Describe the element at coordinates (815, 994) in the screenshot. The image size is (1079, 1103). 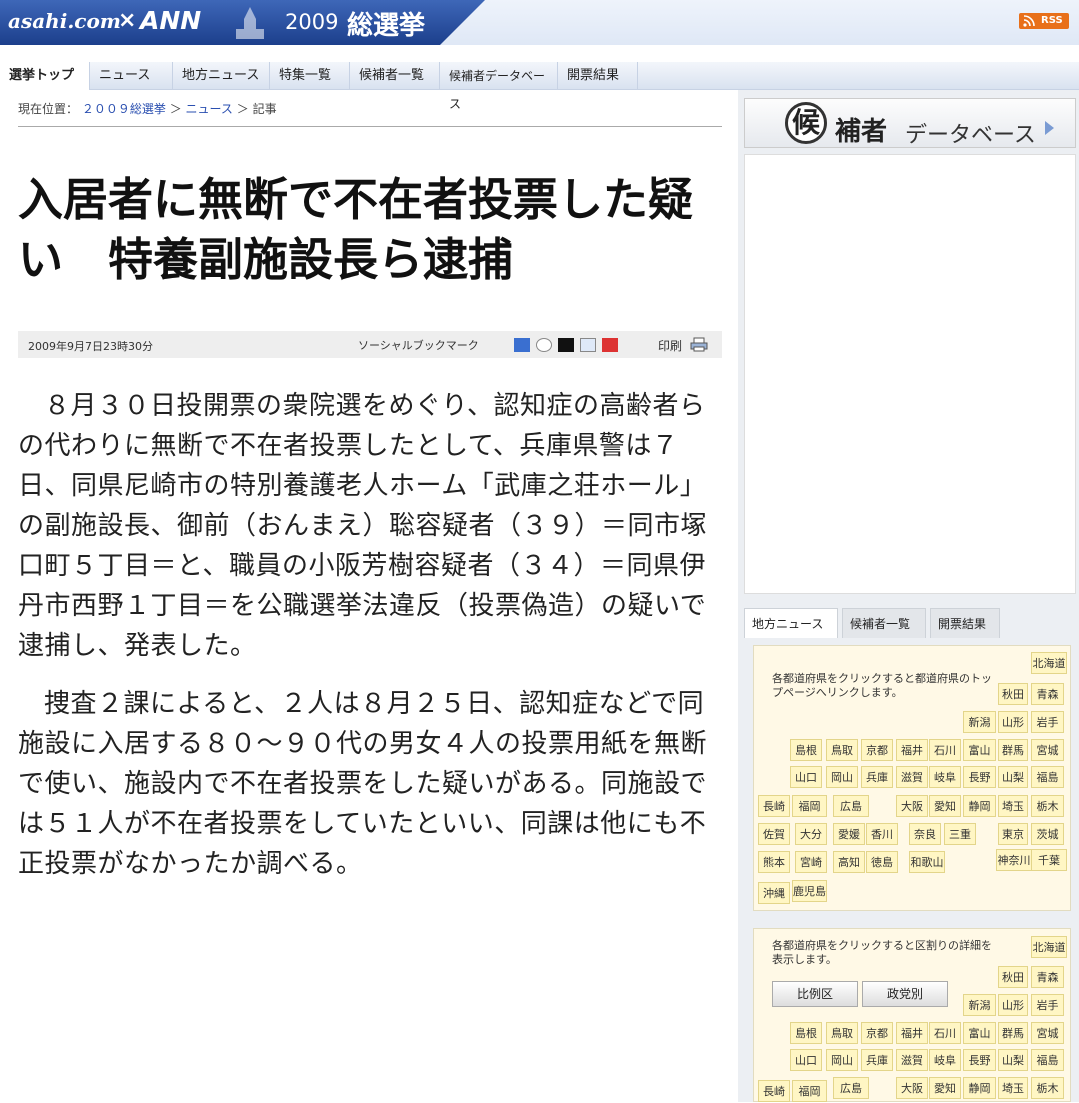
I see `proportional-button: 比例区` at that location.